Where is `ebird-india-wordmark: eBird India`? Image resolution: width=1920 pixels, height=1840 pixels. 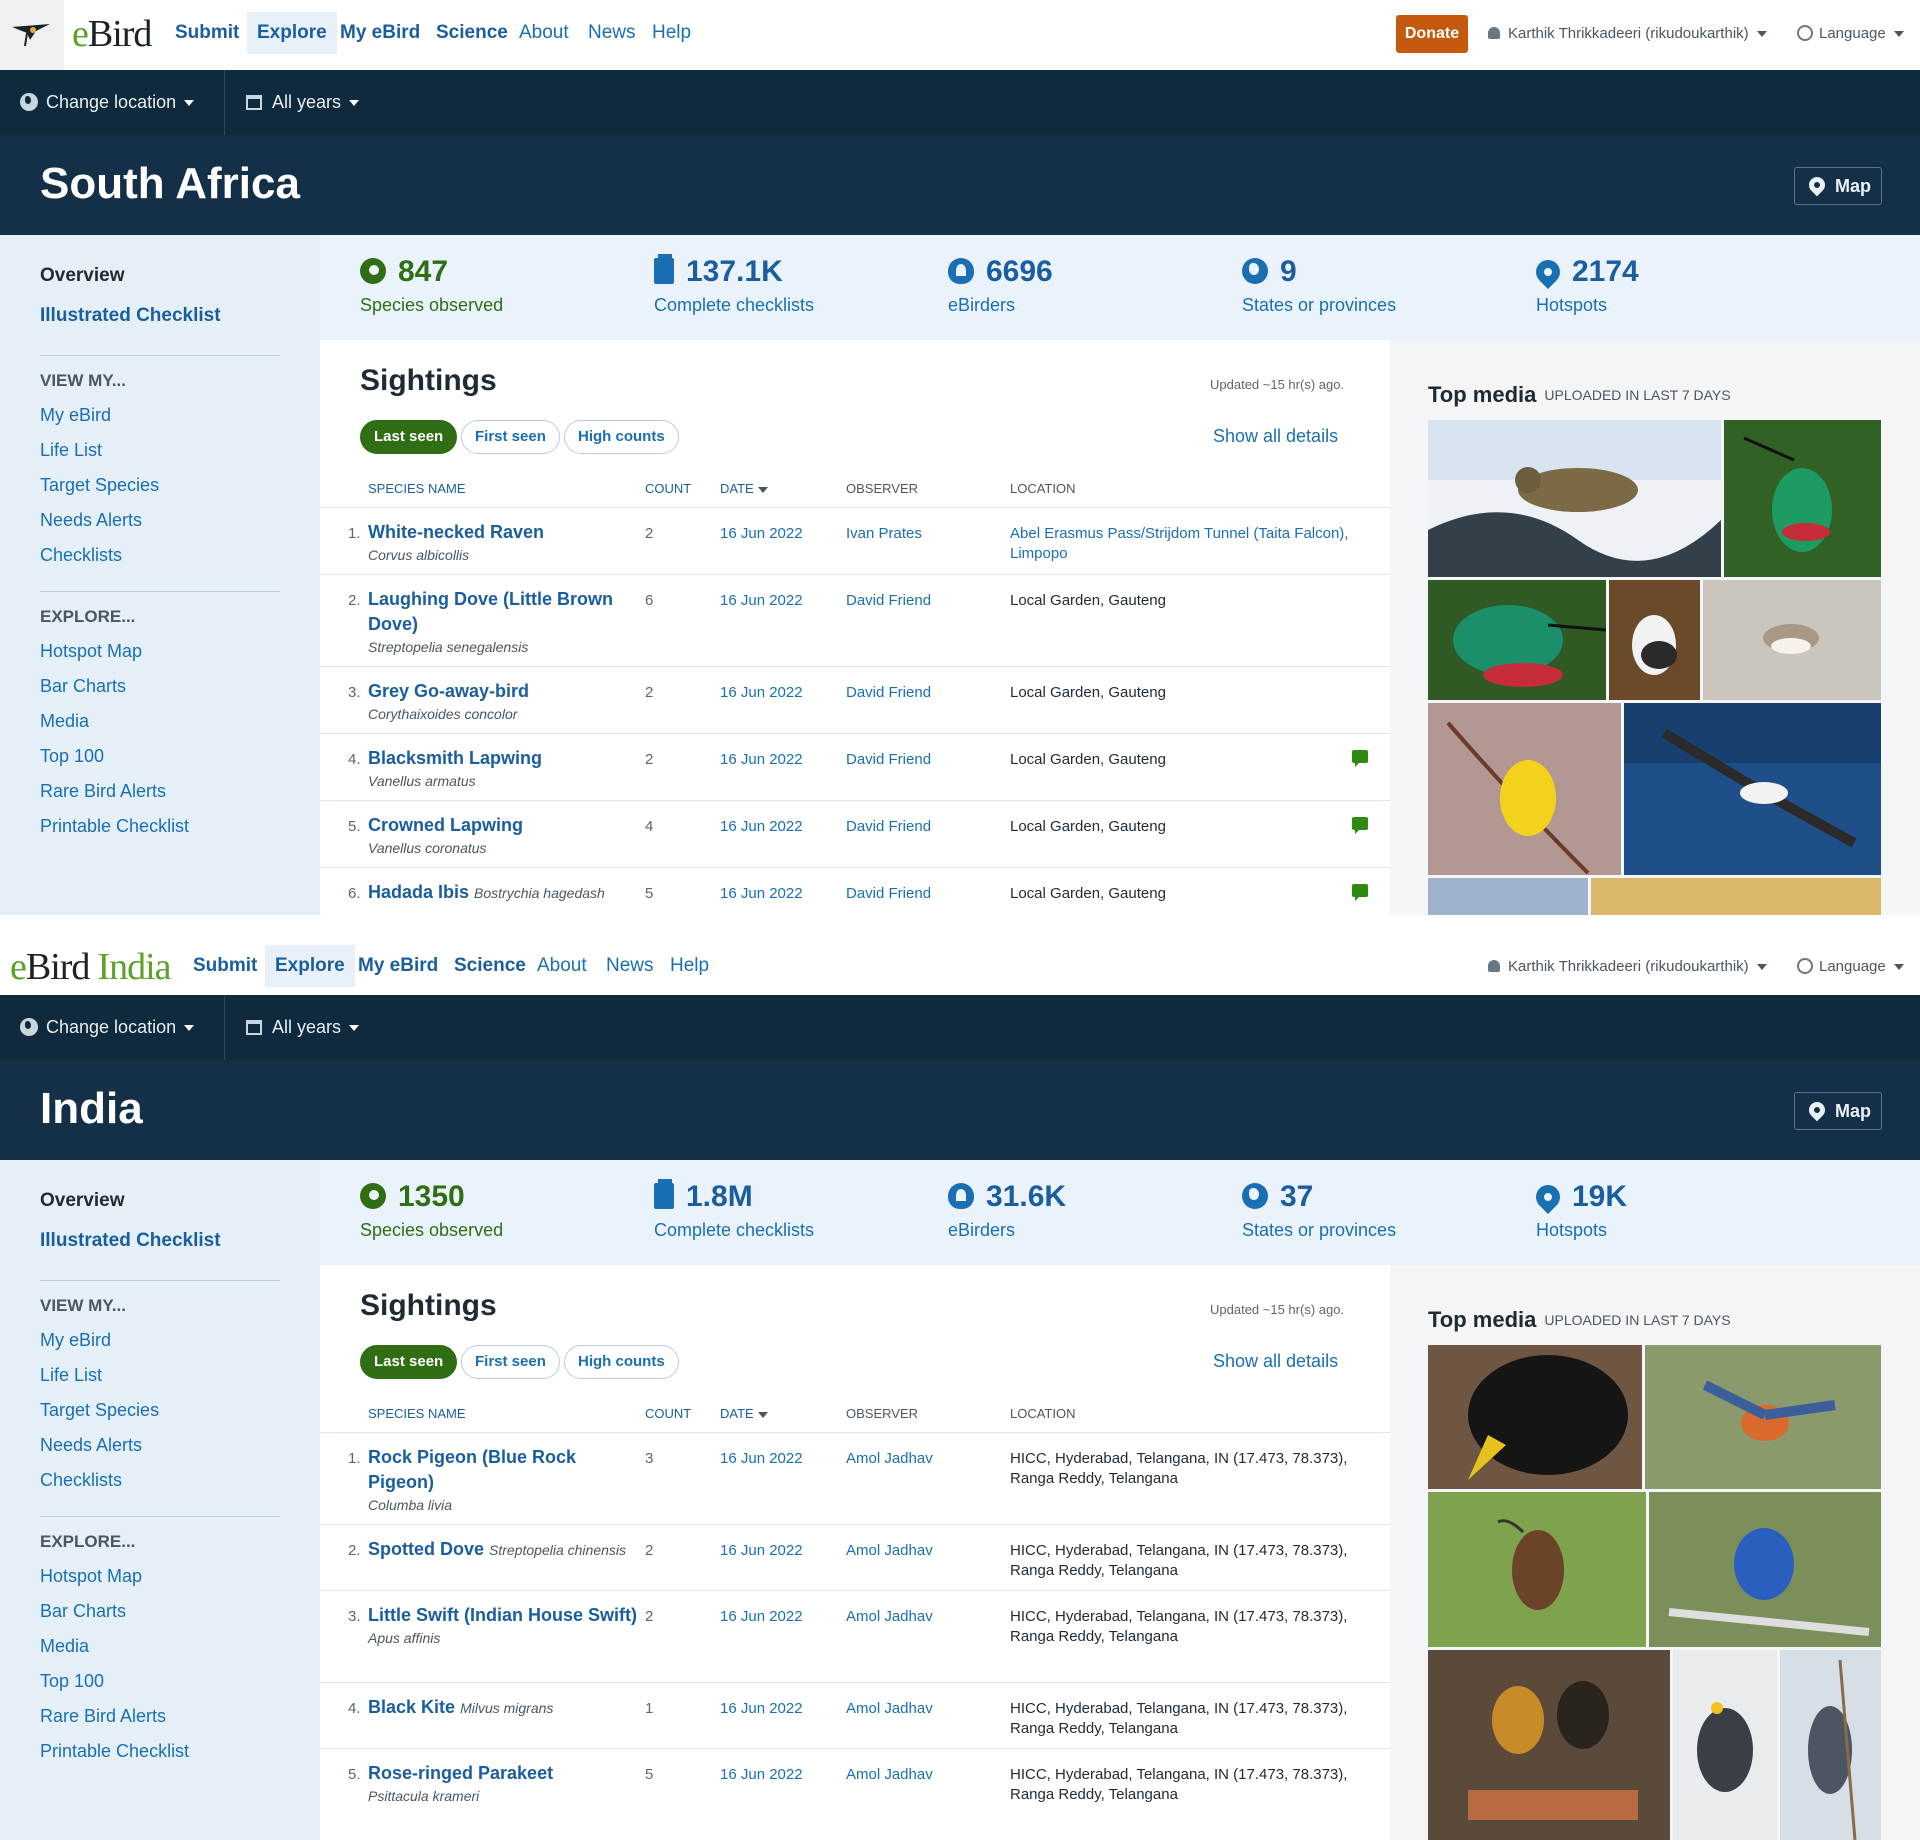 ebird-india-wordmark: eBird India is located at coordinates (91, 967).